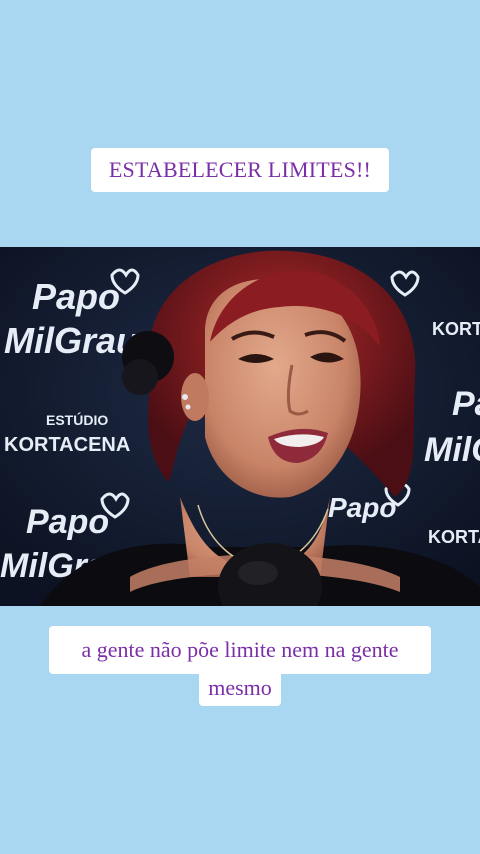 The image size is (480, 854). Describe the element at coordinates (240, 170) in the screenshot. I see `caption-title: ESTABELECER LIMITES!!` at that location.